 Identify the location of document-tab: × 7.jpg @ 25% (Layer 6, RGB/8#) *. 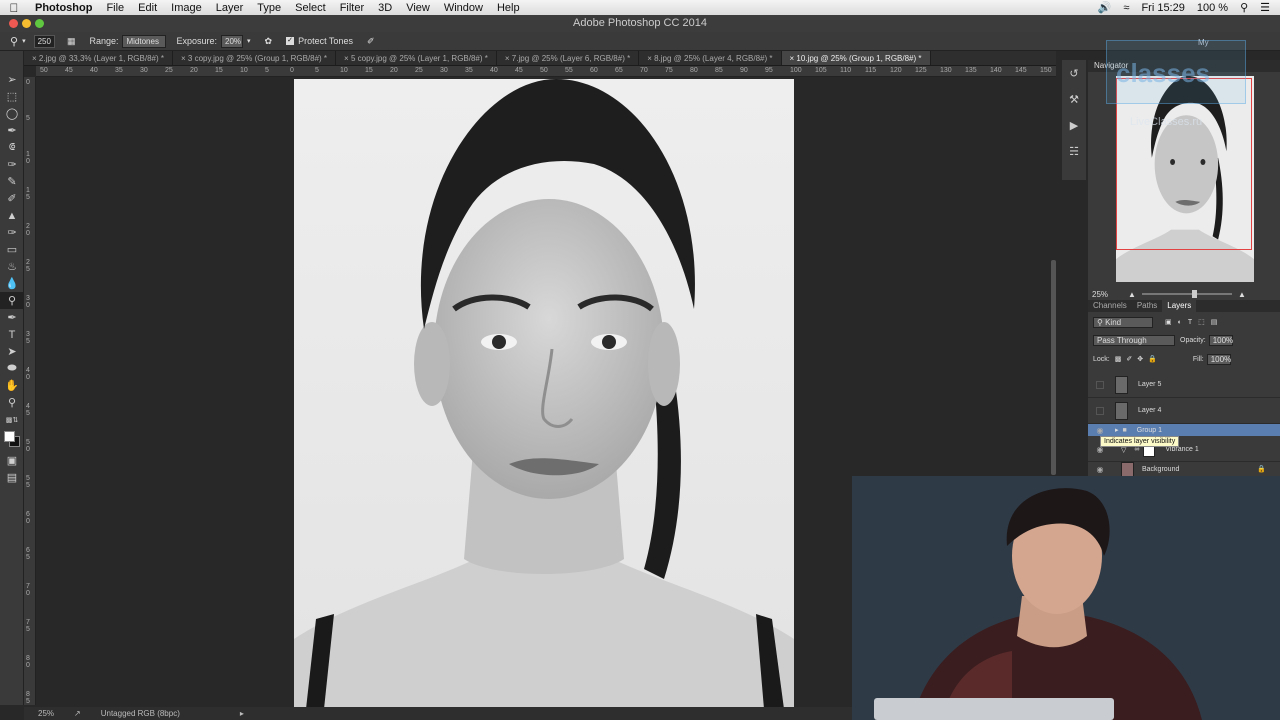
(568, 58).